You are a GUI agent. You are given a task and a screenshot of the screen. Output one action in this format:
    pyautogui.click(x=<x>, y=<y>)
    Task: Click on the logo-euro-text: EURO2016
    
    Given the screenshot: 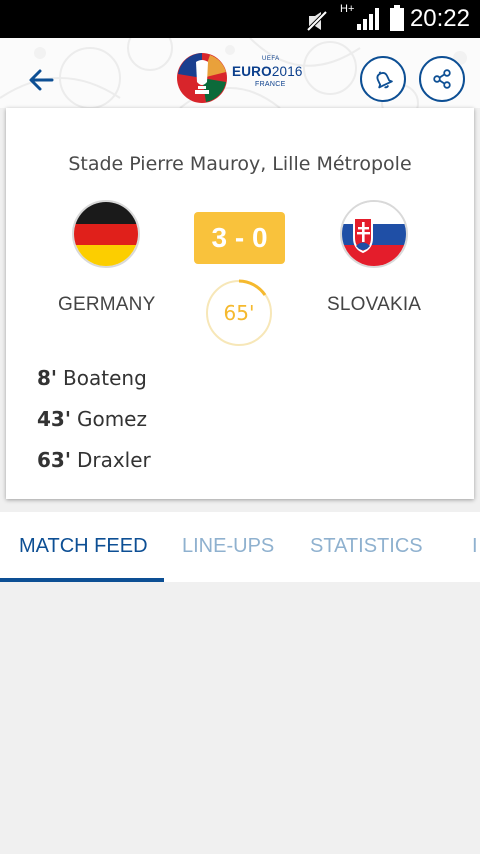 What is the action you would take?
    pyautogui.click(x=267, y=72)
    